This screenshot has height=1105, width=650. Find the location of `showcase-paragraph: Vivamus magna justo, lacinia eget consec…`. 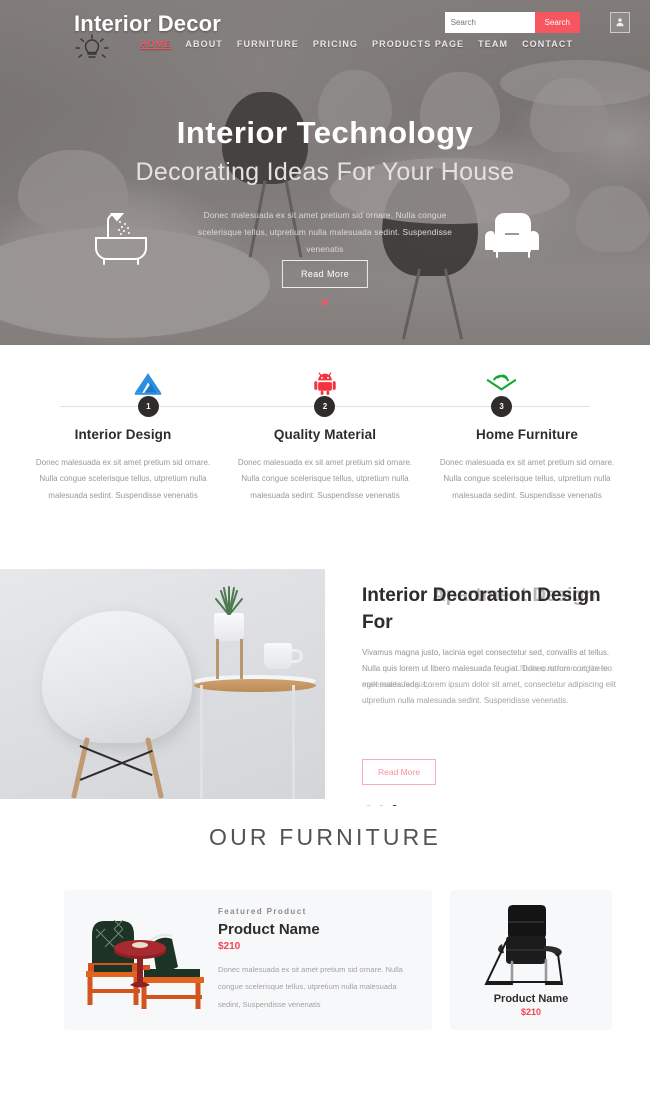

showcase-paragraph: Vivamus magna justo, lacinia eget consec… is located at coordinates (489, 676).